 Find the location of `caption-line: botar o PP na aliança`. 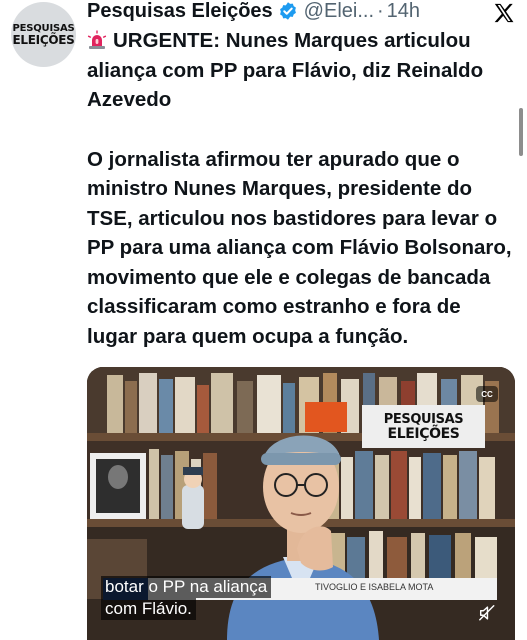

caption-line: botar o PP na aliança is located at coordinates (186, 587).